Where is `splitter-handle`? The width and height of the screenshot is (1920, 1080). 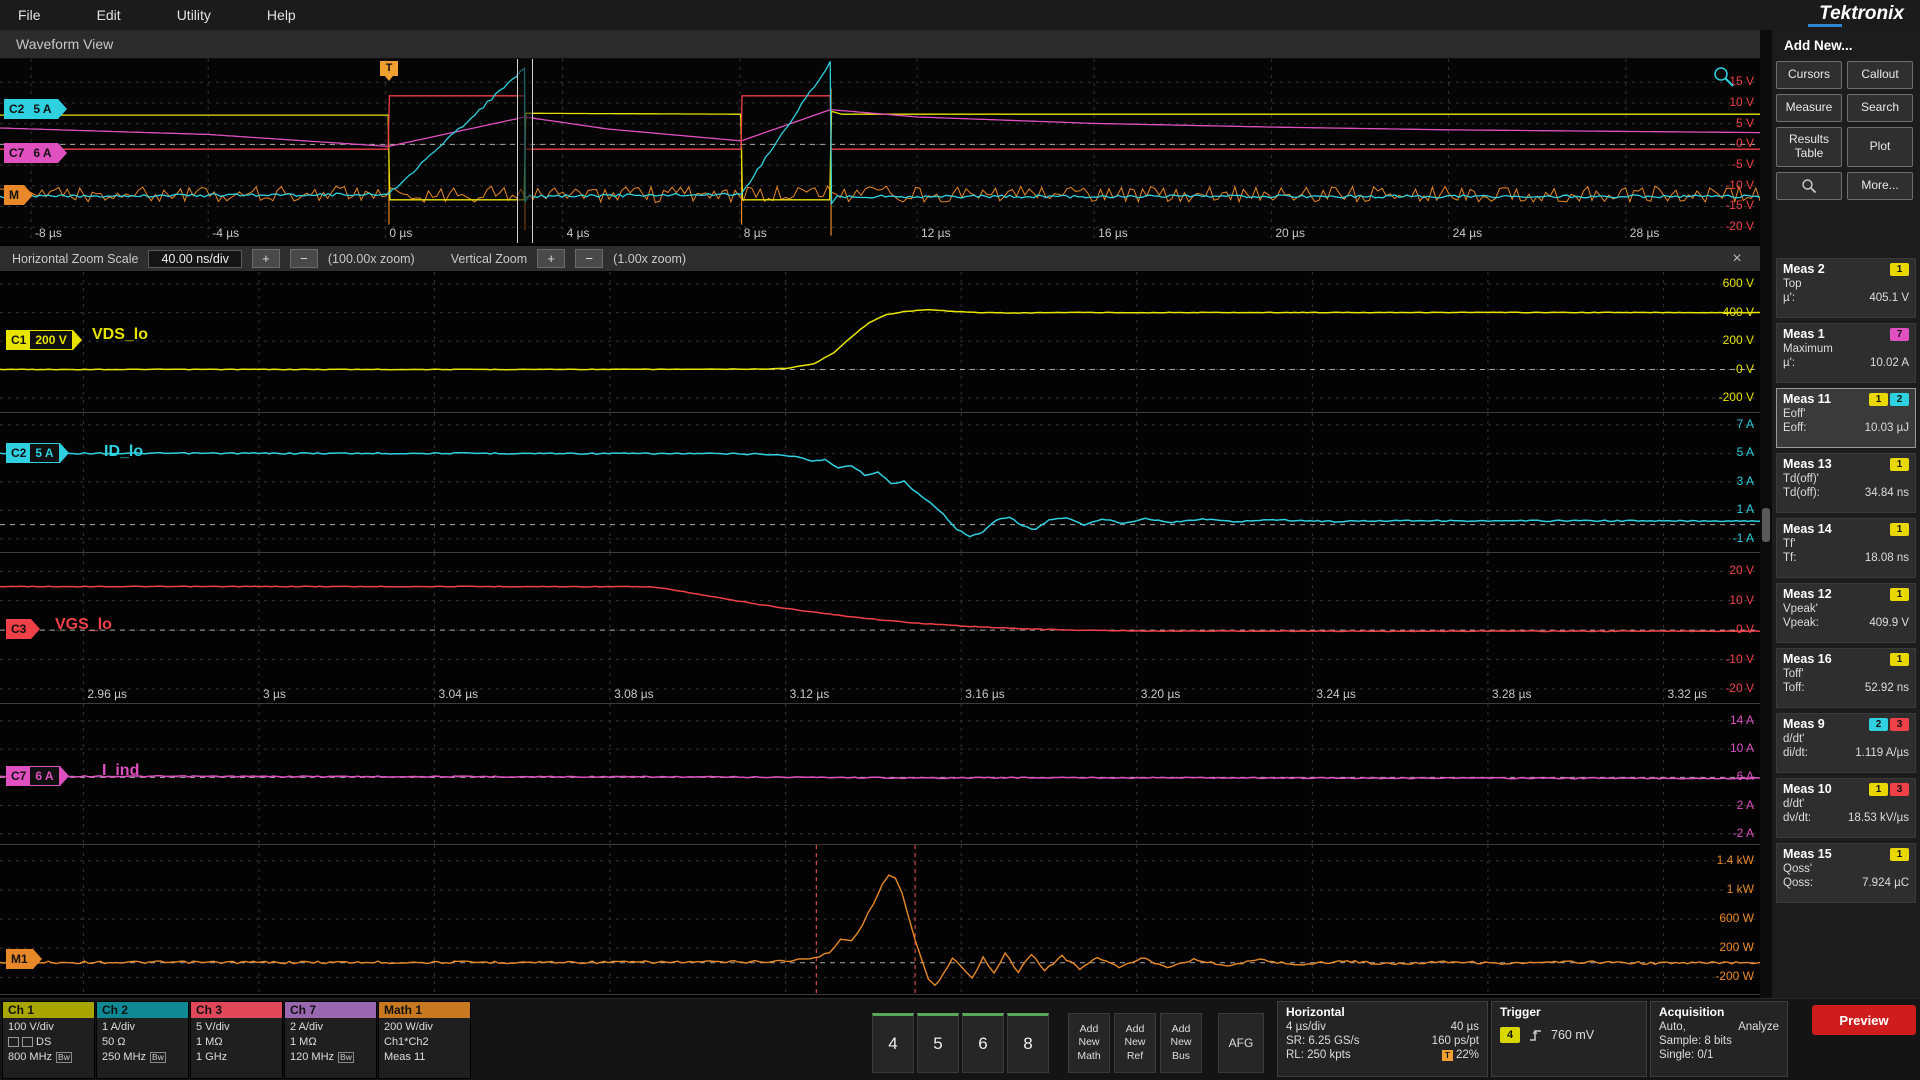
splitter-handle is located at coordinates (1766, 525).